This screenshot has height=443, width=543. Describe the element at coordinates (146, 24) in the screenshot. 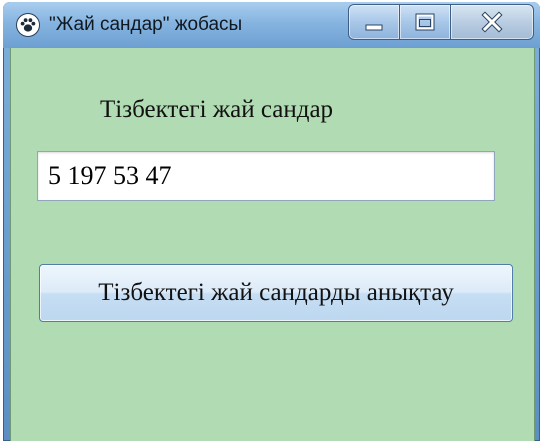

I see `window-title: "Жай сандар" жобасы` at that location.